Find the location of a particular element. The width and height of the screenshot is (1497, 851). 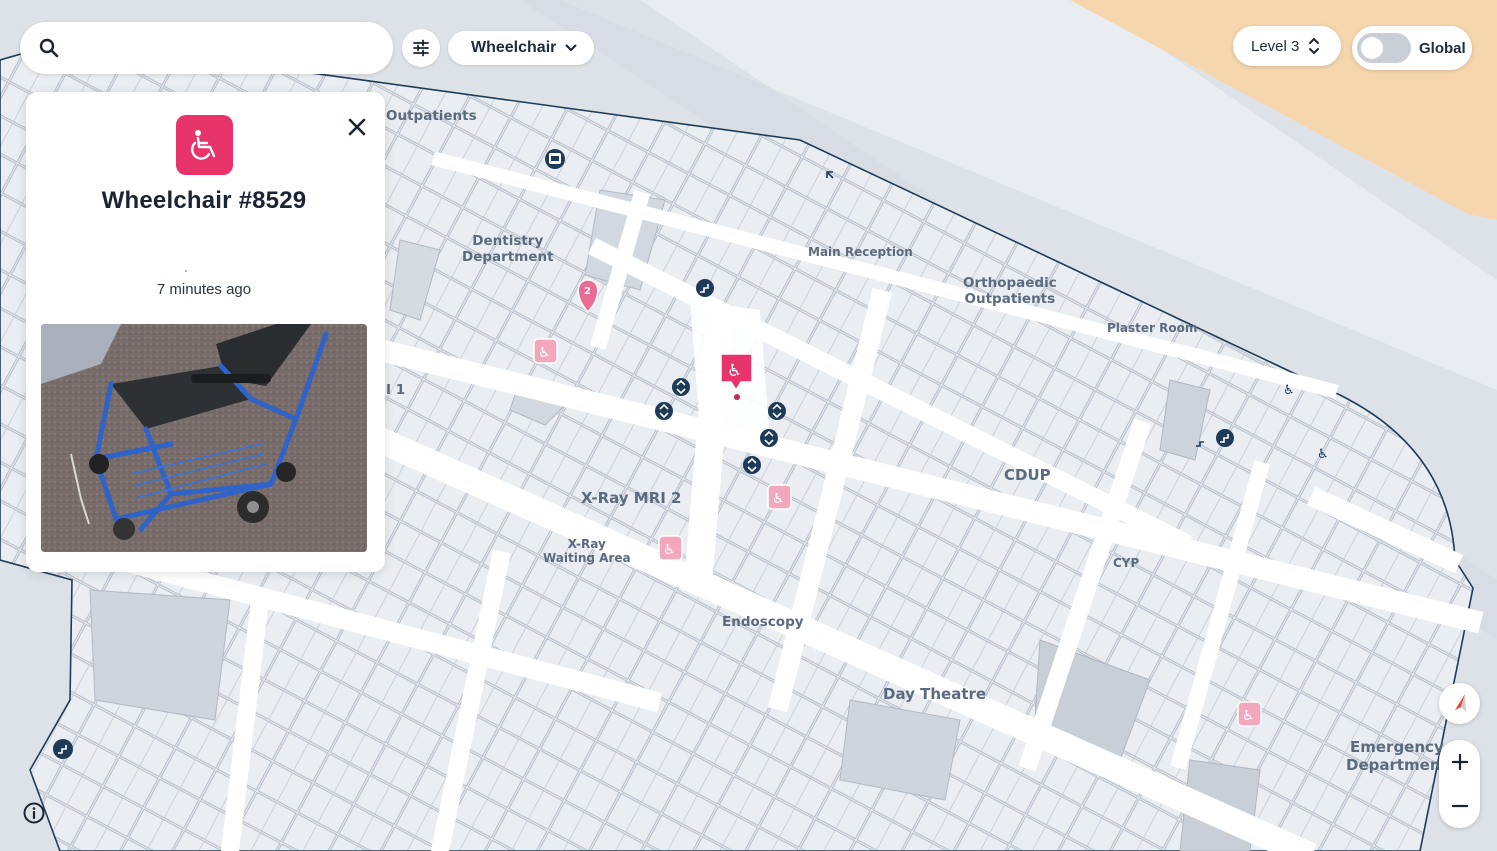

map-label-day-theatre: Day Theatre is located at coordinates (935, 694).